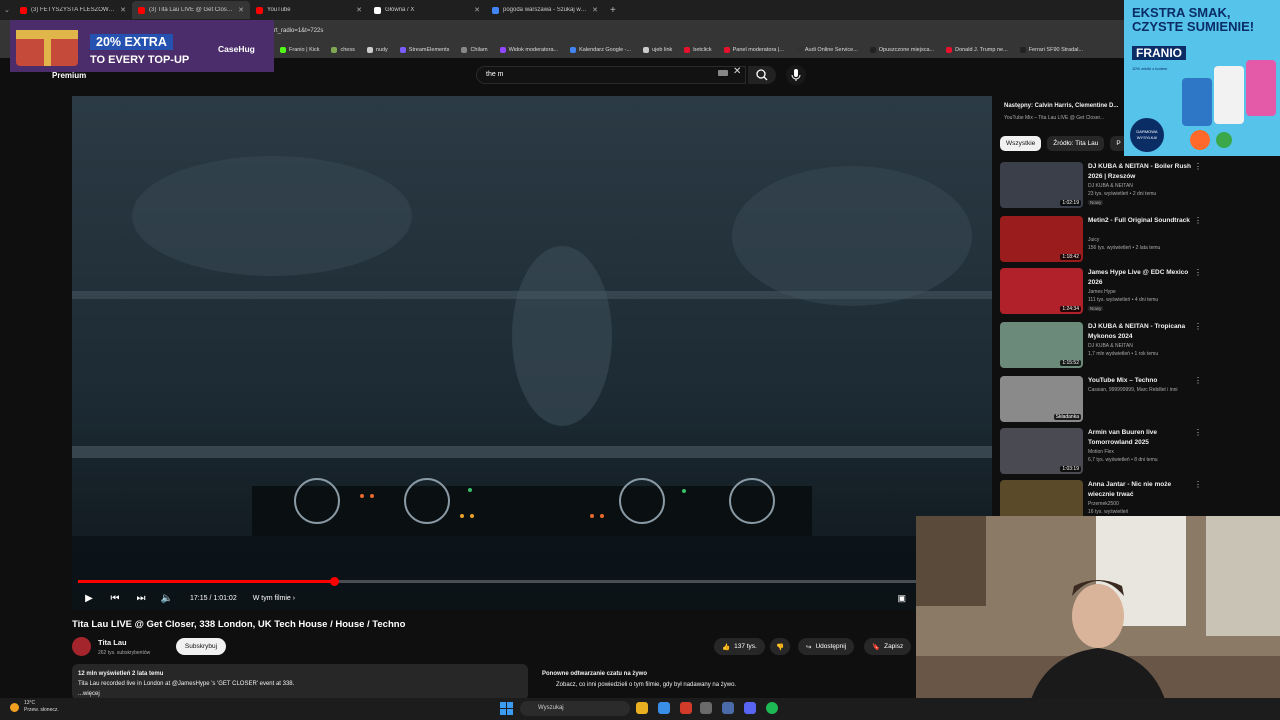  What do you see at coordinates (474, 50) in the screenshot?
I see `bookmark-item: Chilam` at bounding box center [474, 50].